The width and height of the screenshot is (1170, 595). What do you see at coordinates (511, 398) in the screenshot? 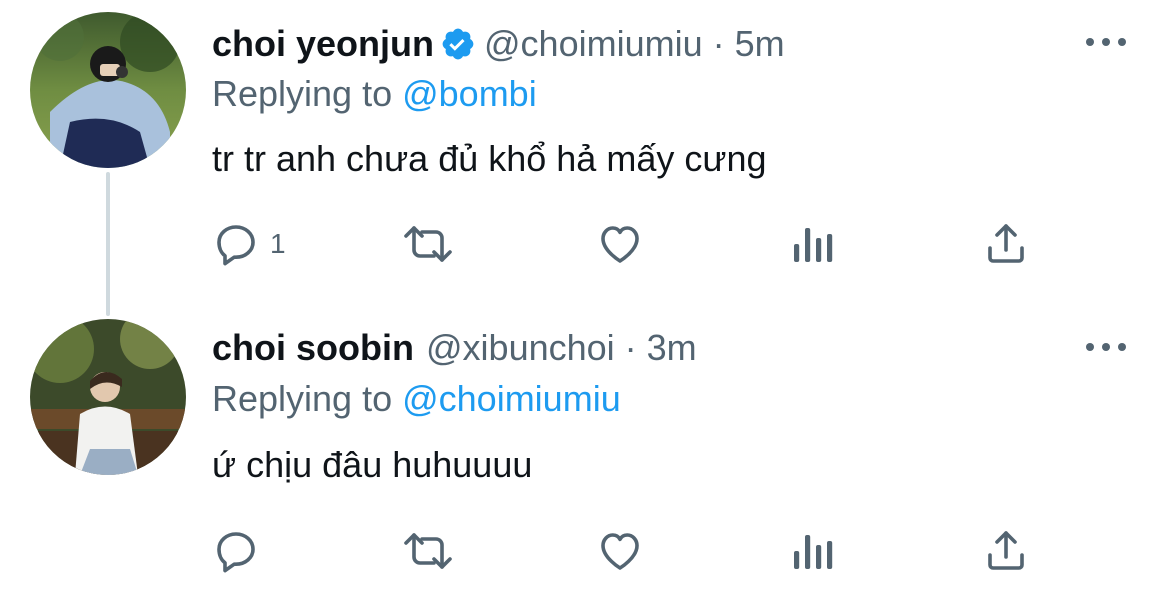
I see `mention-link: @choimiumiu` at bounding box center [511, 398].